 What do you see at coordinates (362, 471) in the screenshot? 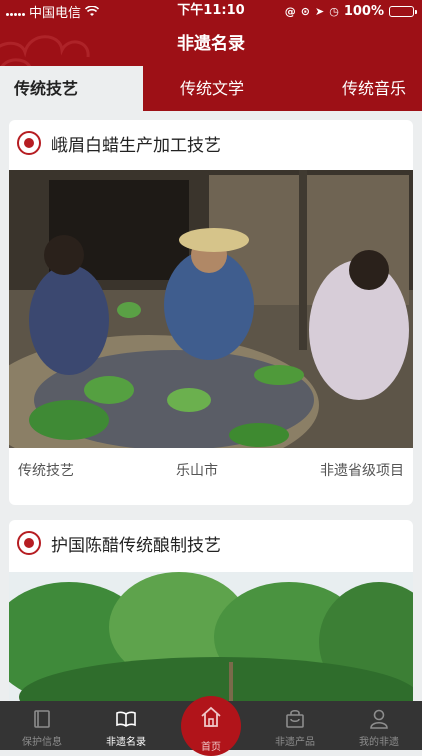
I see `card-level: 非遗省级项目` at bounding box center [362, 471].